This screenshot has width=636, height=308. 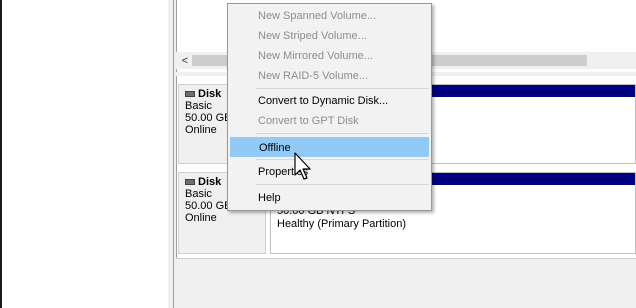 I want to click on bottom-area, so click(x=406, y=283).